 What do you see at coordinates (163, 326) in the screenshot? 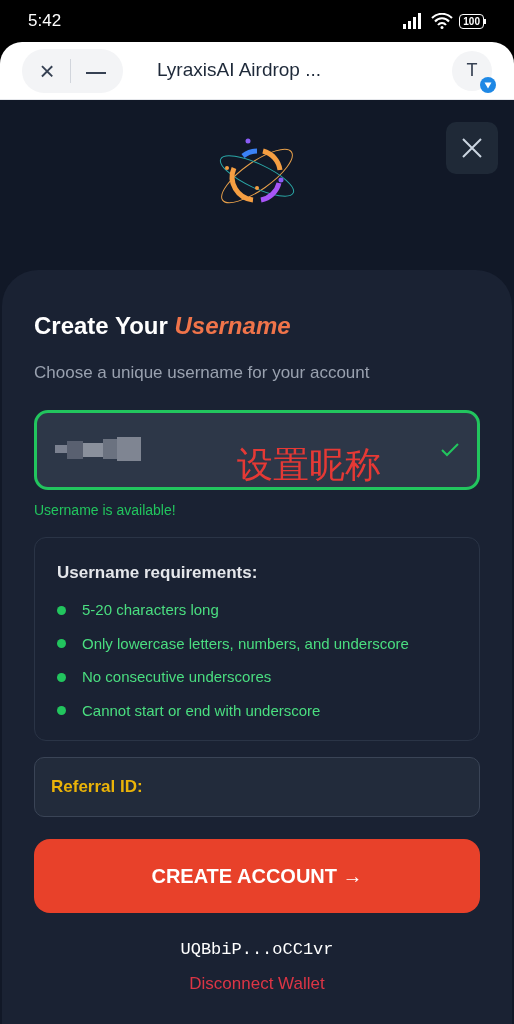
I see `form-title: Create Your Username` at bounding box center [163, 326].